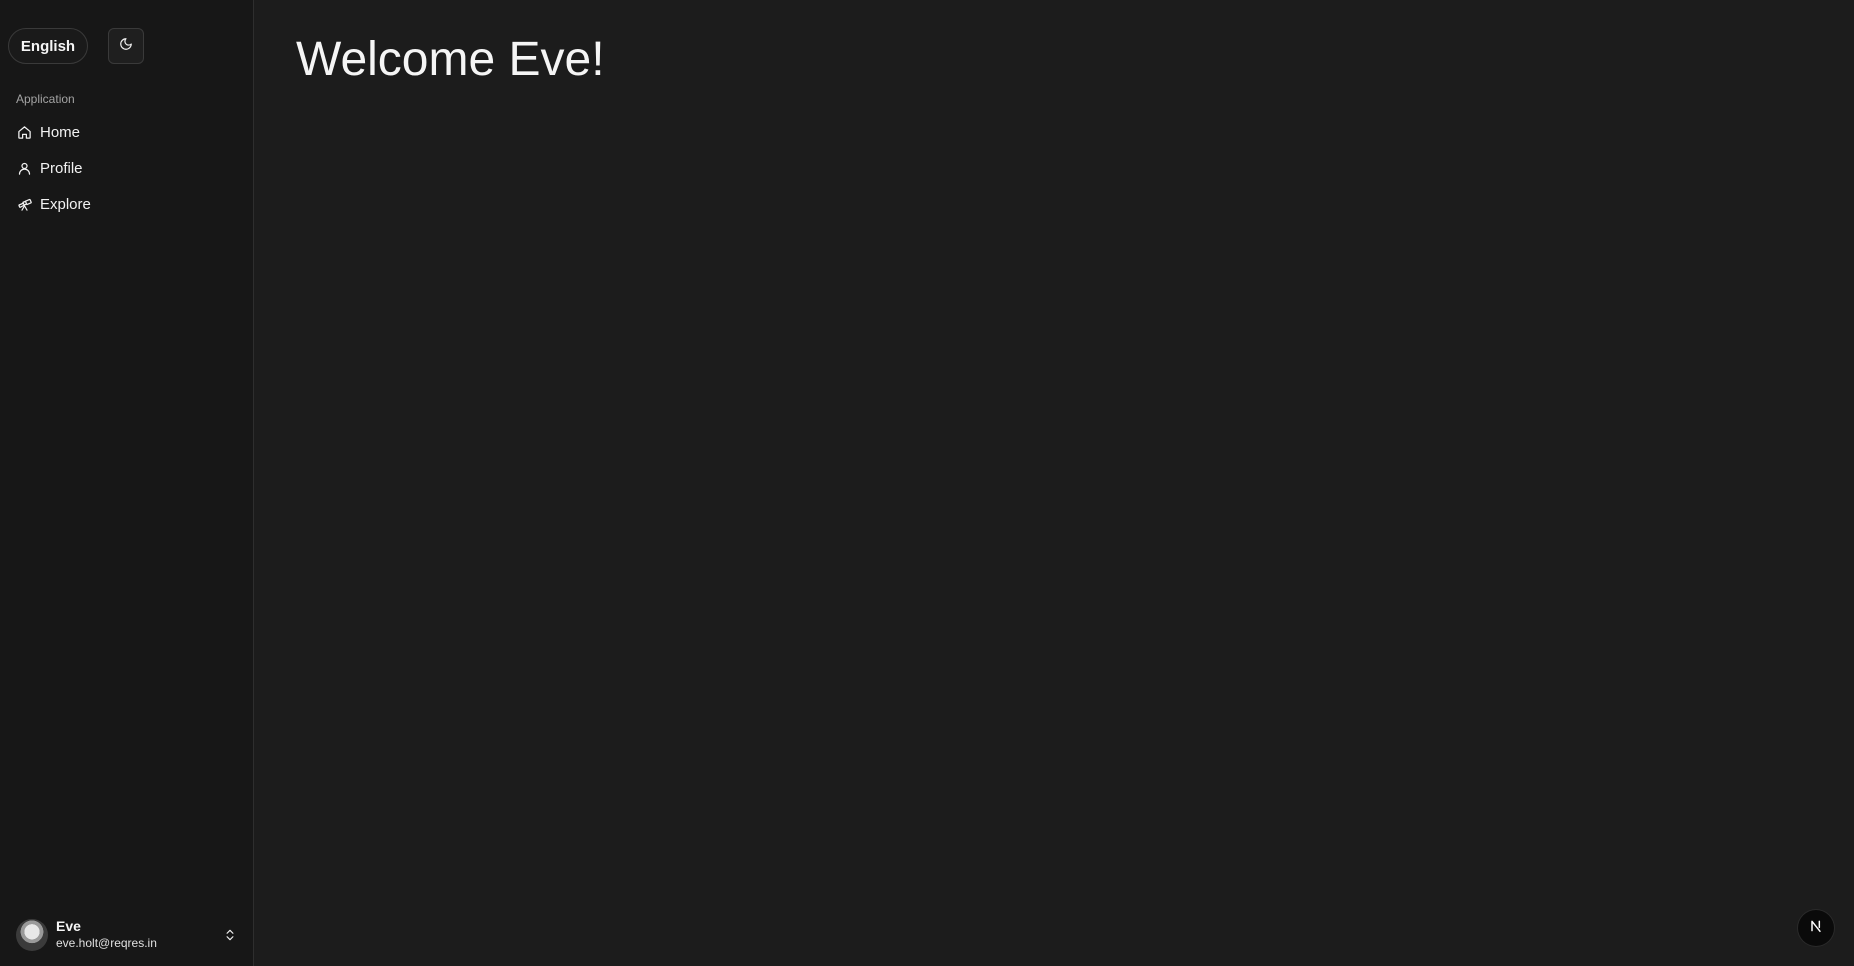 The image size is (1854, 966). I want to click on sidebar-item-label: Profile, so click(61, 168).